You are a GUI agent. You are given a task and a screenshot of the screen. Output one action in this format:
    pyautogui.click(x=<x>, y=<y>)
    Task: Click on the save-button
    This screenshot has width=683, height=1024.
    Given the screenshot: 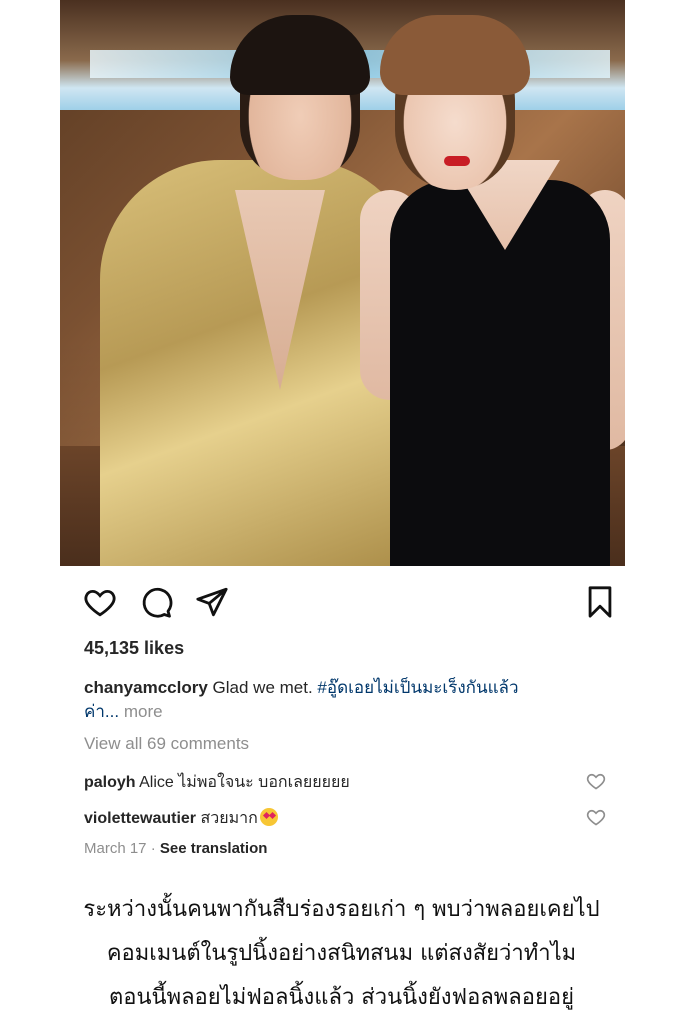 What is the action you would take?
    pyautogui.click(x=600, y=602)
    